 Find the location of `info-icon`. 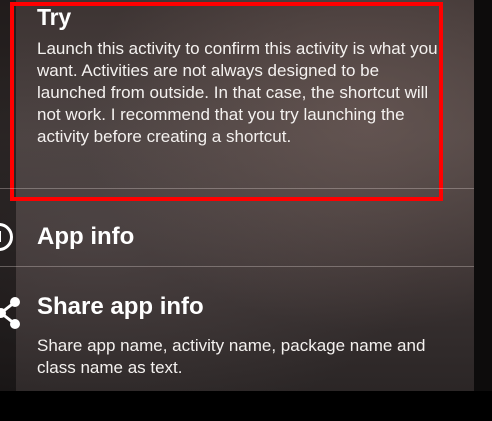

info-icon is located at coordinates (6, 237).